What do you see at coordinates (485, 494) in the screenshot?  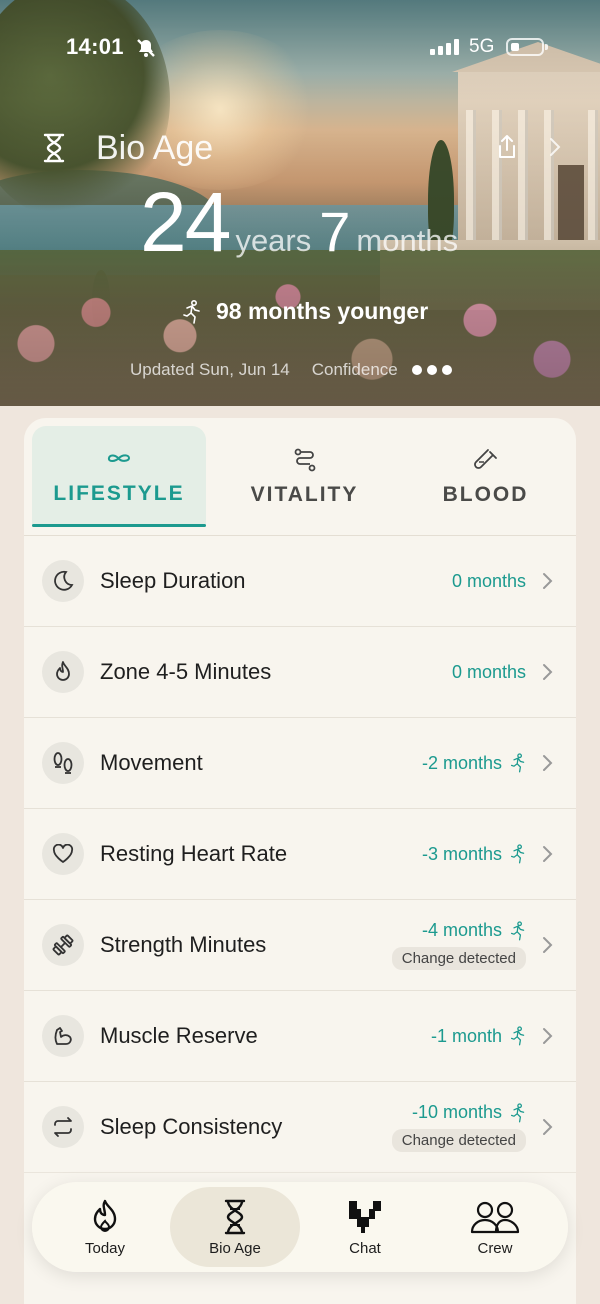 I see `tab-label: BLOOD` at bounding box center [485, 494].